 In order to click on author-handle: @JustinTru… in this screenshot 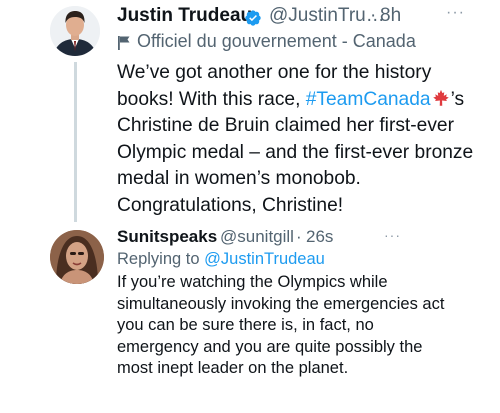, I will do `click(327, 16)`.